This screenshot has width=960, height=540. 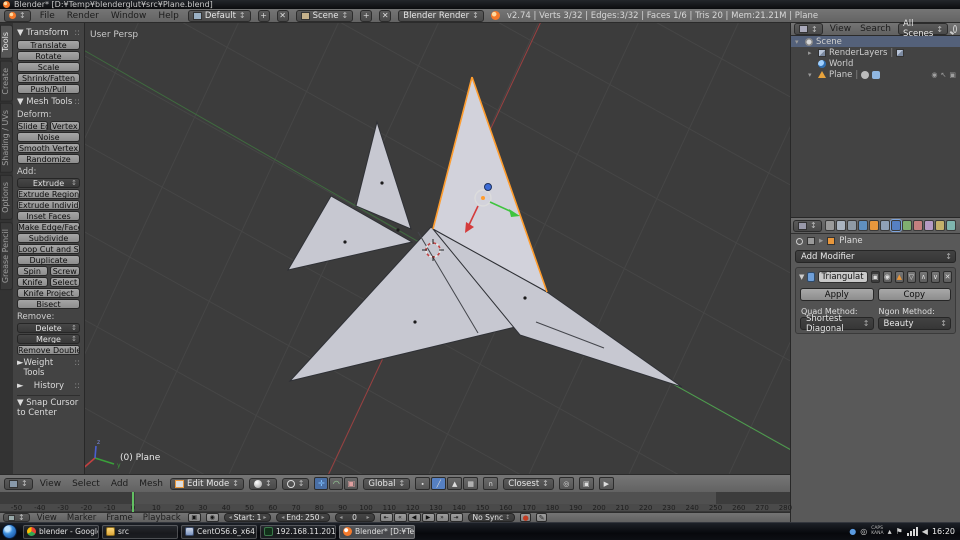 I want to click on jump-to-end-button: ⇥, so click(x=456, y=517).